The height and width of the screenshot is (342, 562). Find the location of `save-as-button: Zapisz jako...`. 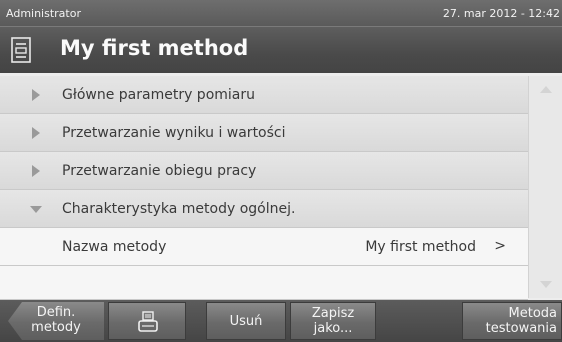

save-as-button: Zapisz jako... is located at coordinates (333, 321).